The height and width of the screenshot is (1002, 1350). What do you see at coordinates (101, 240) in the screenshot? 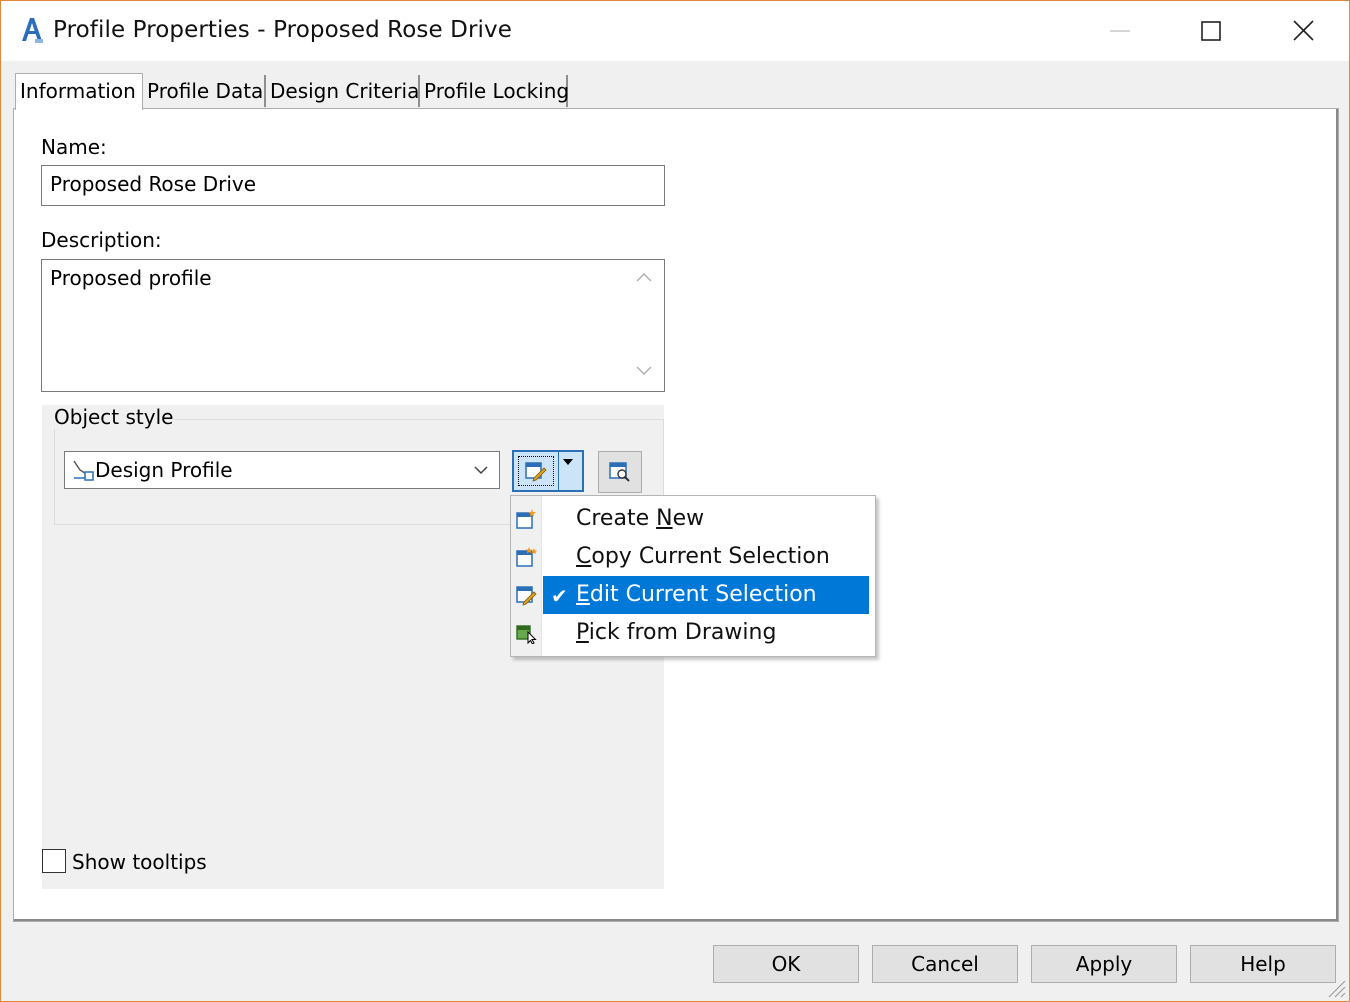
I see `description-label: Description:` at bounding box center [101, 240].